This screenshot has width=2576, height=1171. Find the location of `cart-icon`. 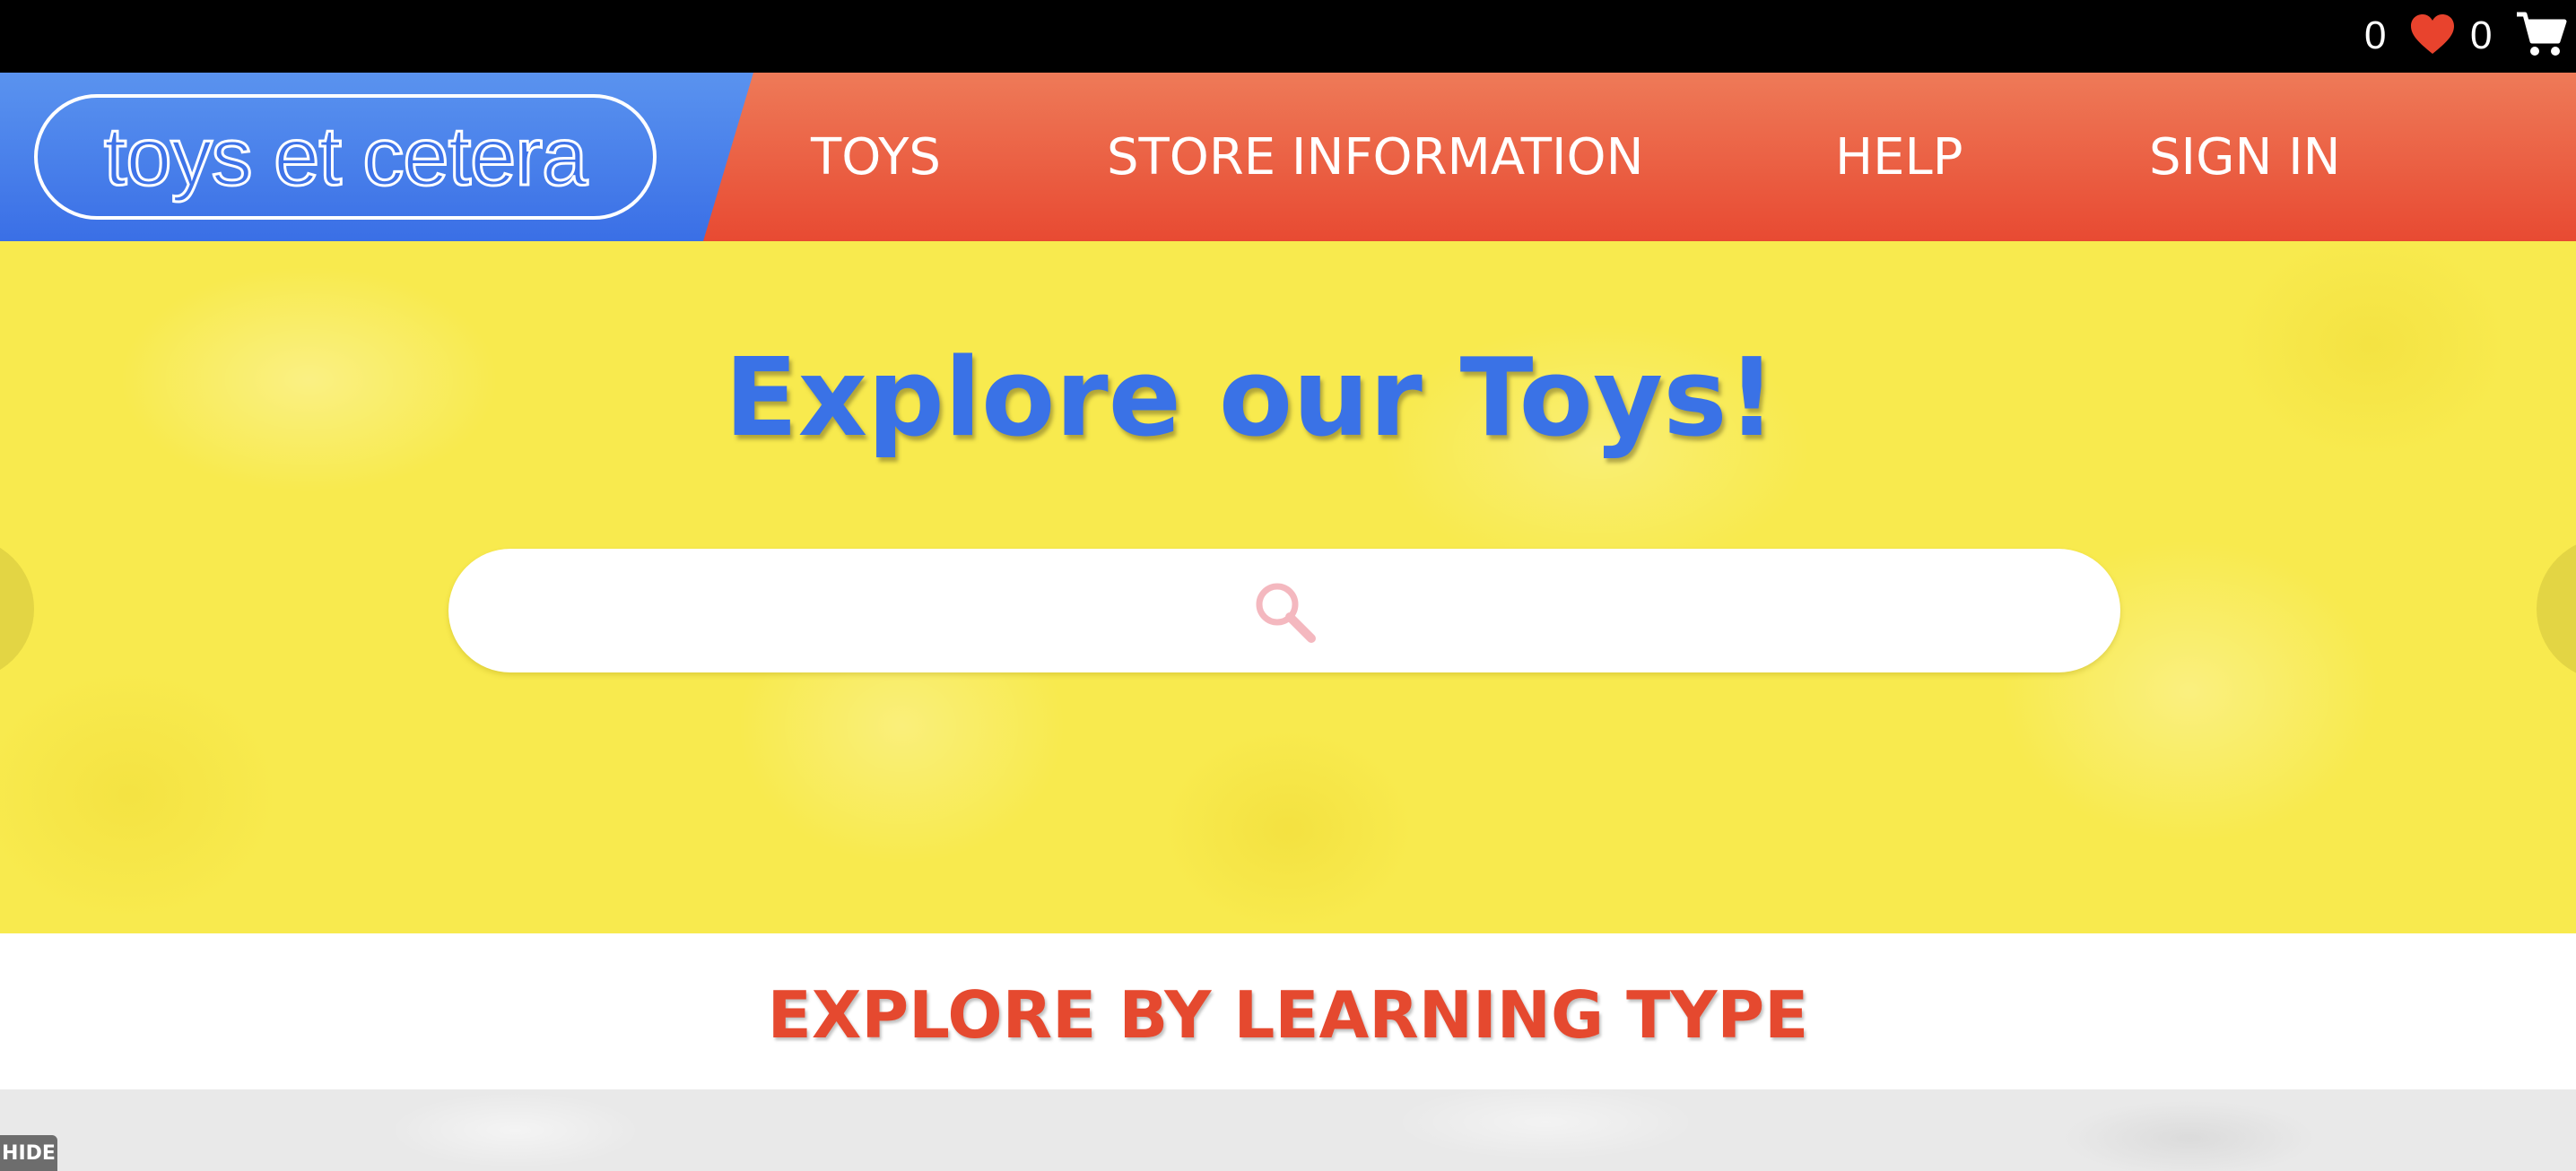

cart-icon is located at coordinates (2541, 35).